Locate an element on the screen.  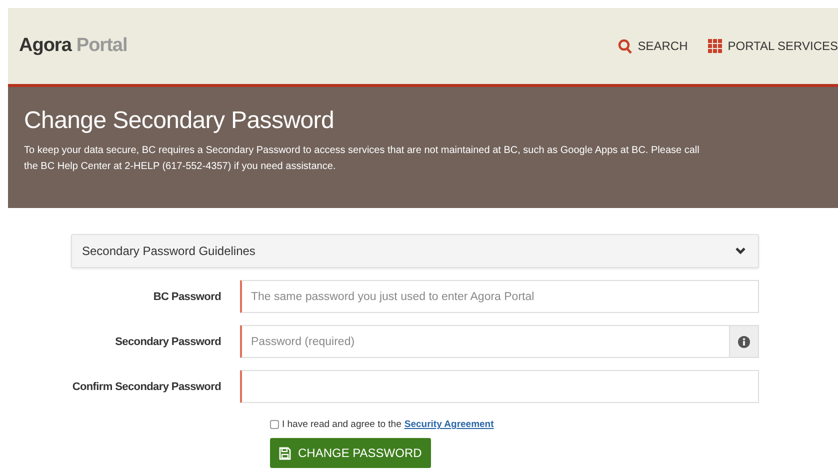
security-agreement-link: Security Agreement is located at coordinates (449, 424).